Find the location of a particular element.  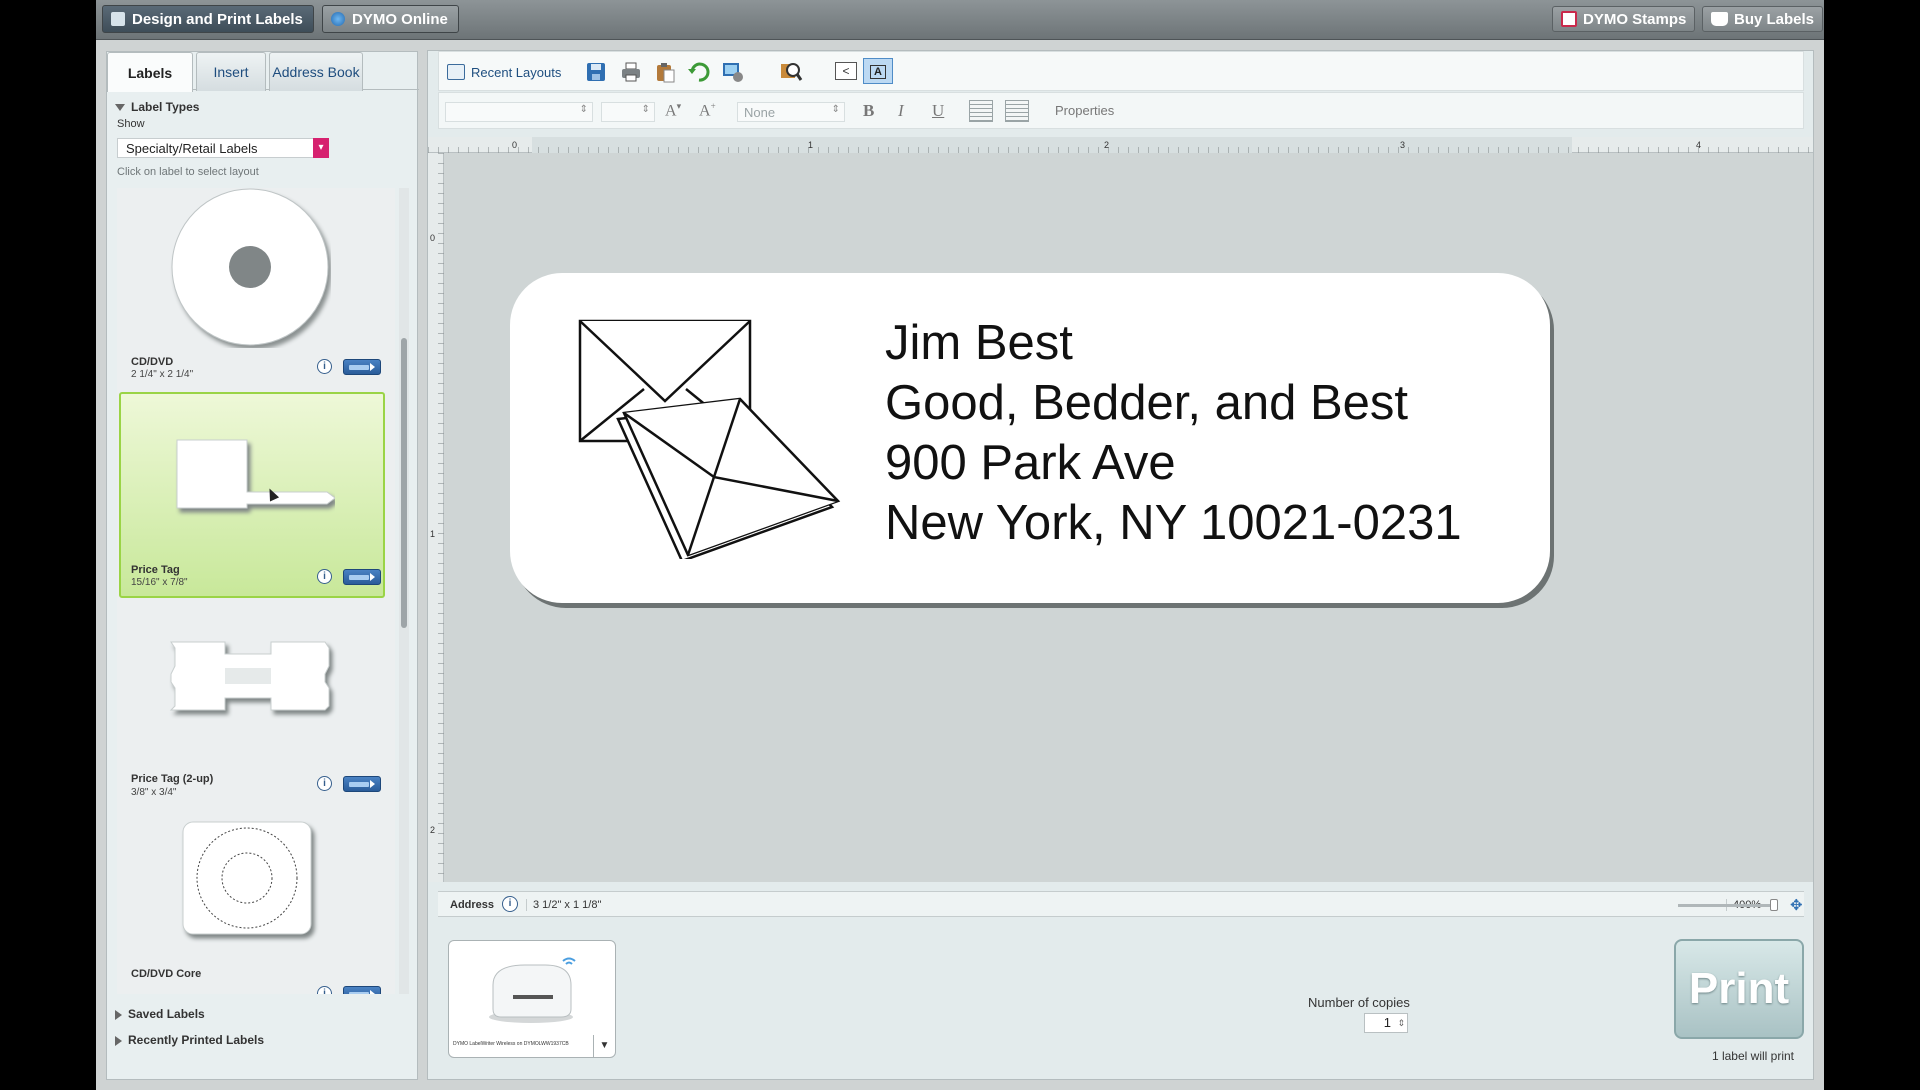

properties-button: Properties is located at coordinates (1084, 110).